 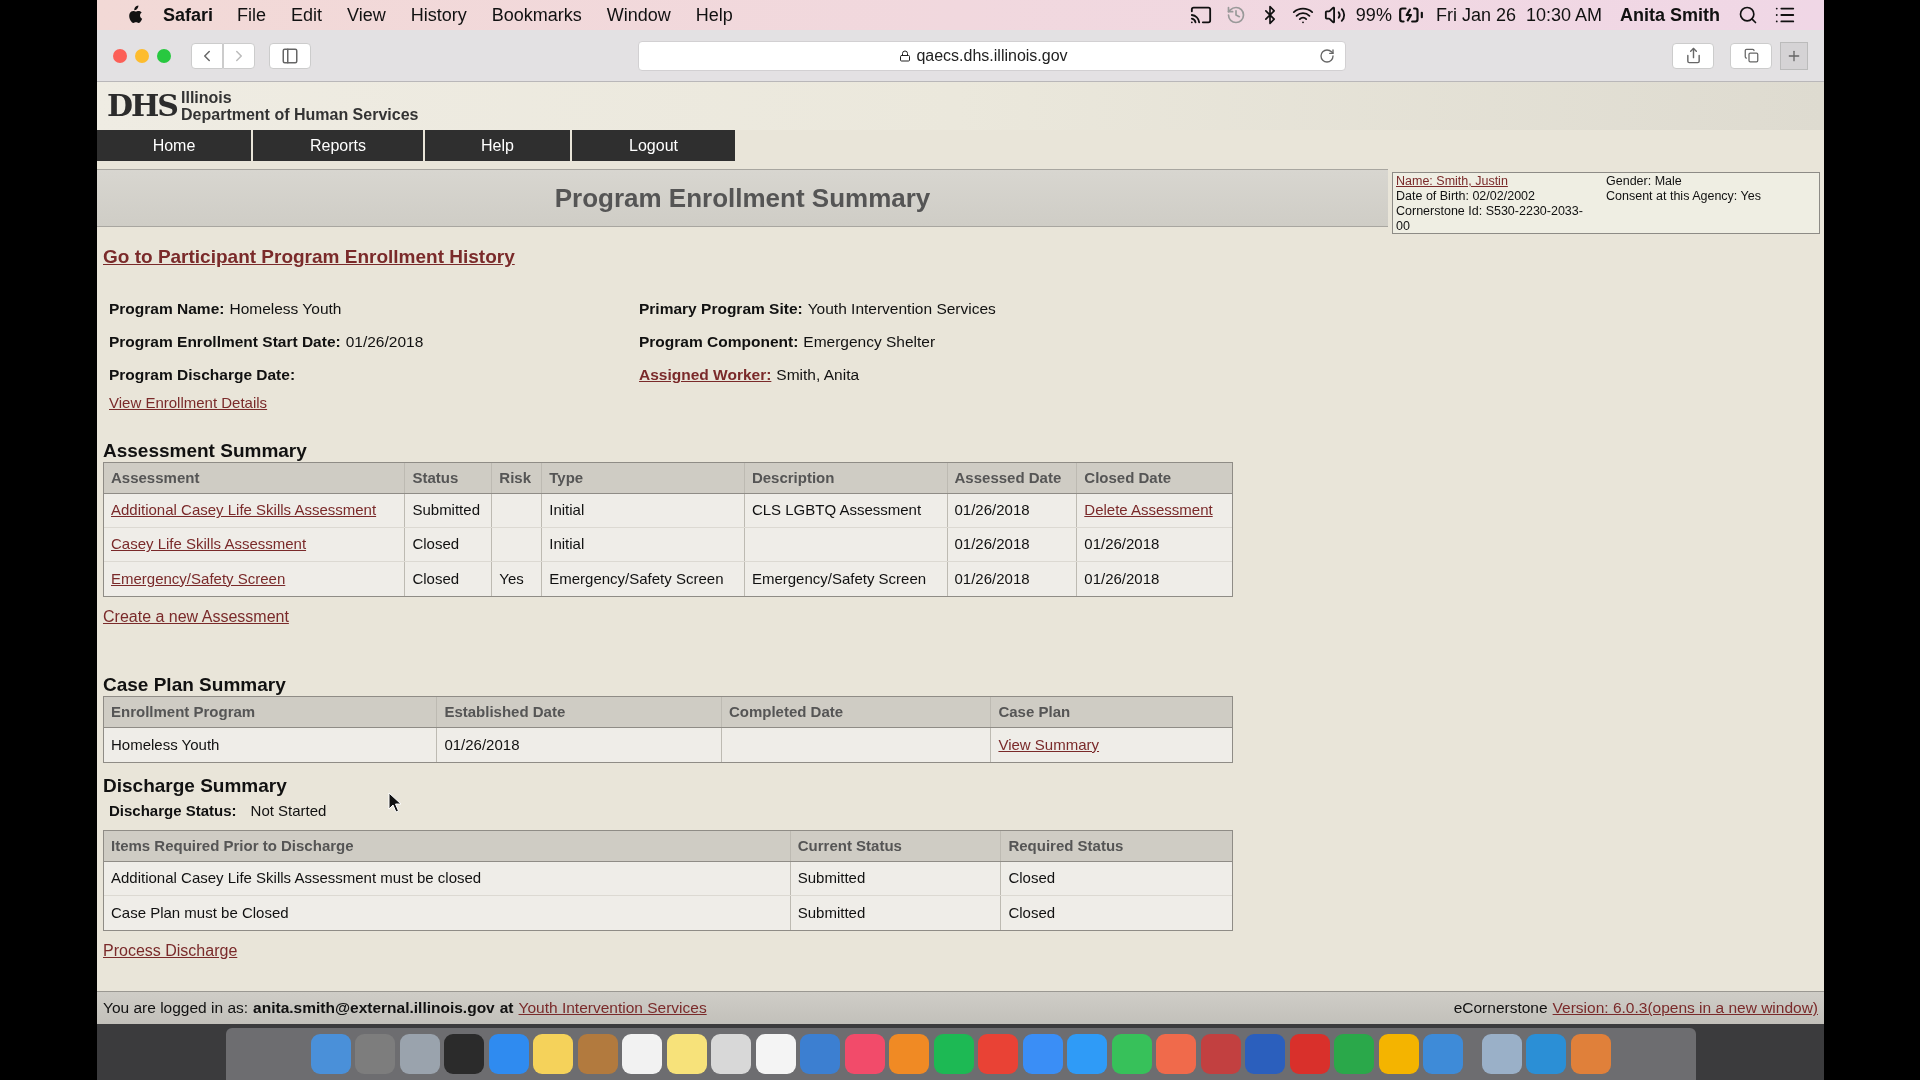 What do you see at coordinates (511, 578) in the screenshot?
I see `table-cell-text: Yes` at bounding box center [511, 578].